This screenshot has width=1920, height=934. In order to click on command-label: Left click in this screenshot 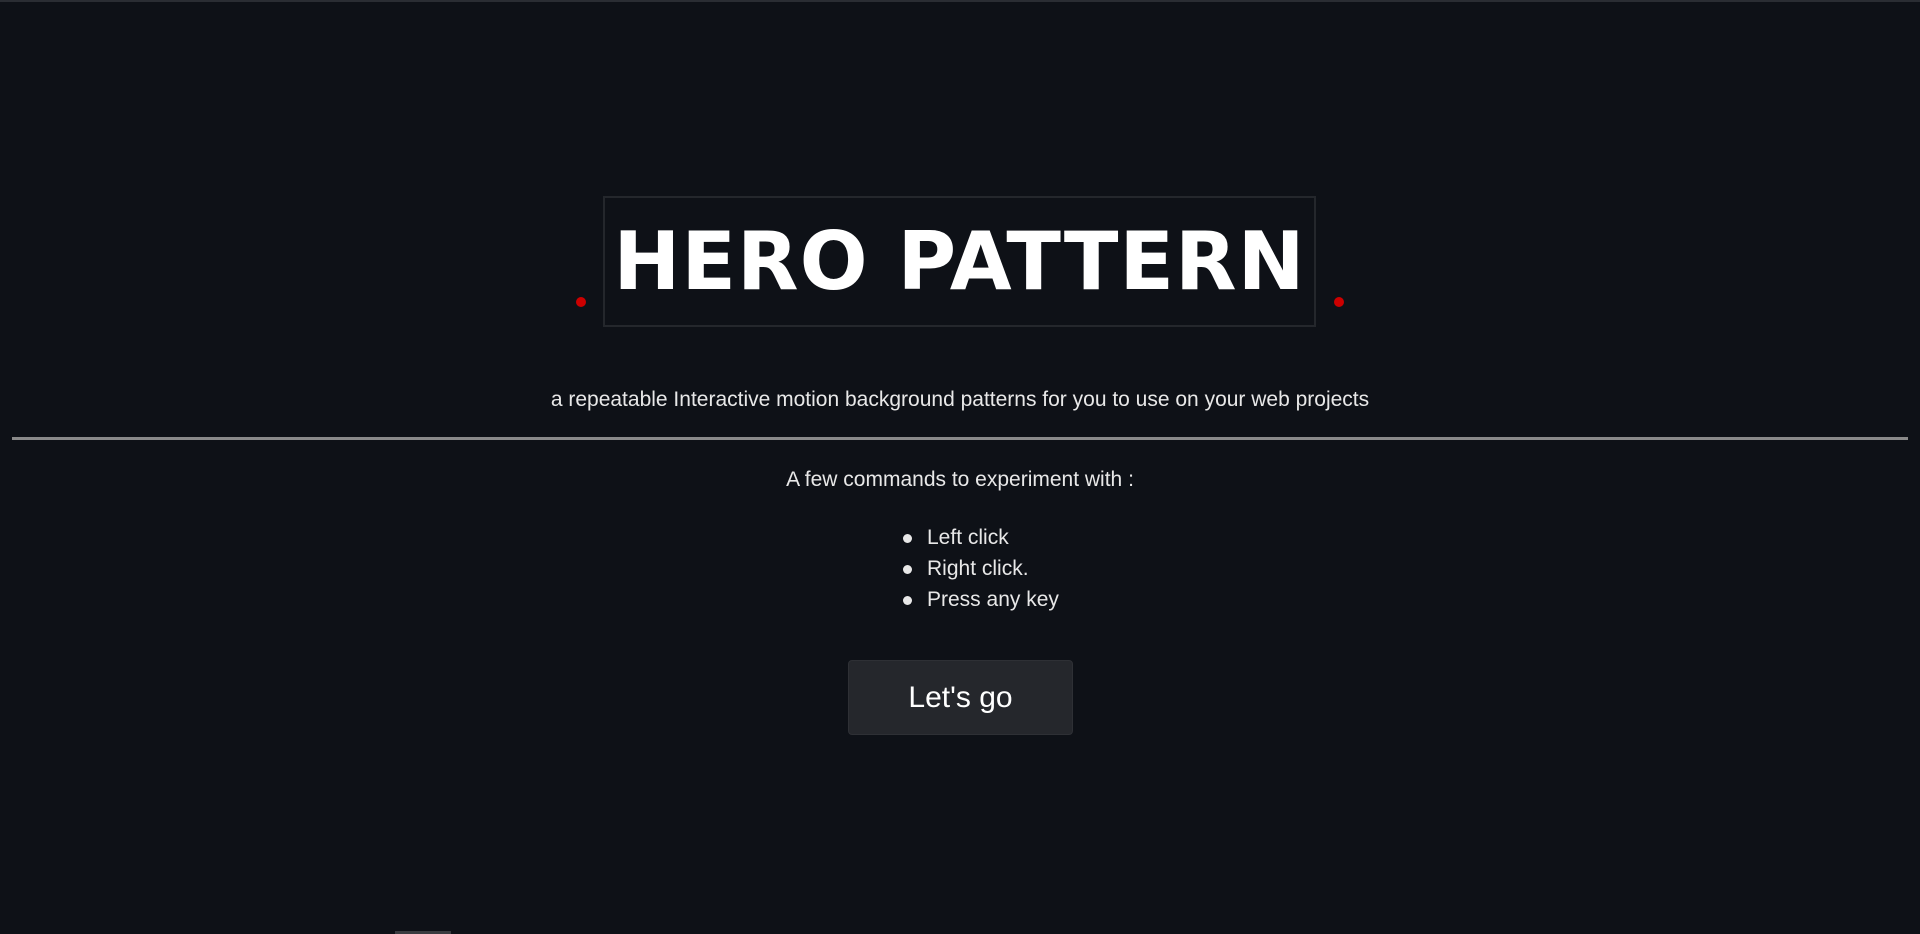, I will do `click(968, 537)`.